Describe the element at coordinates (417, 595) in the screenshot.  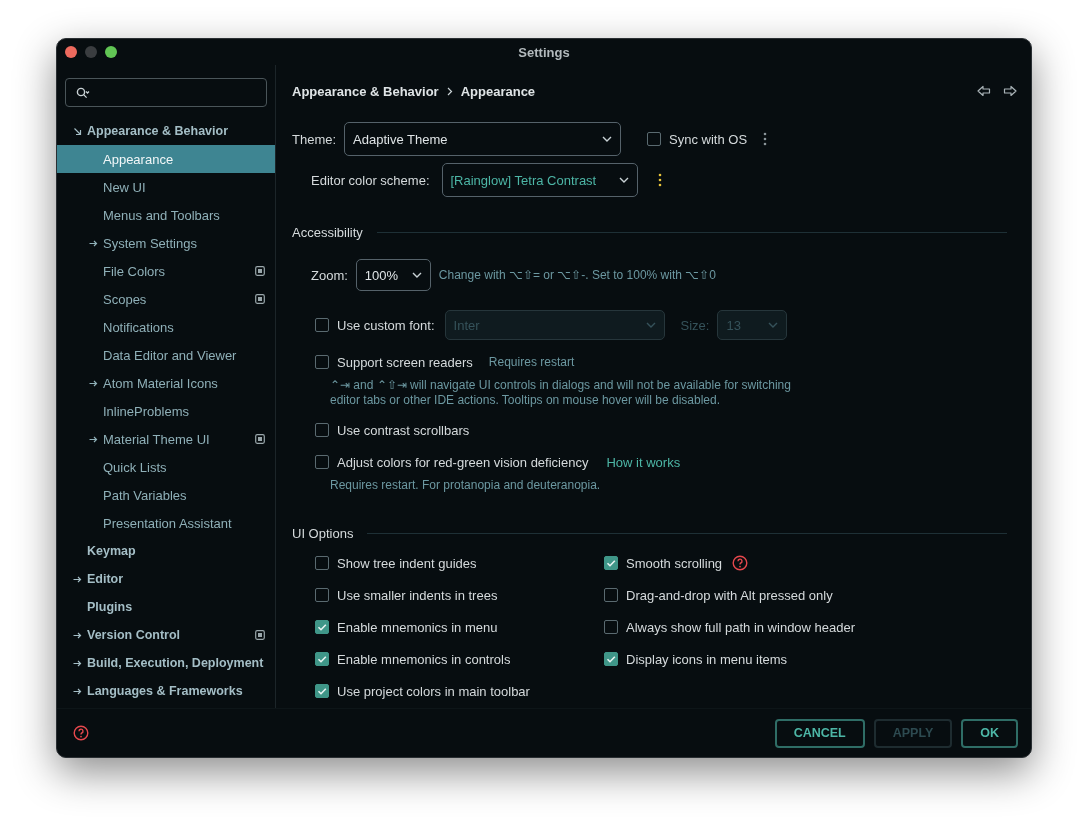
I see `checkbox-label: Use smaller indents in trees` at that location.